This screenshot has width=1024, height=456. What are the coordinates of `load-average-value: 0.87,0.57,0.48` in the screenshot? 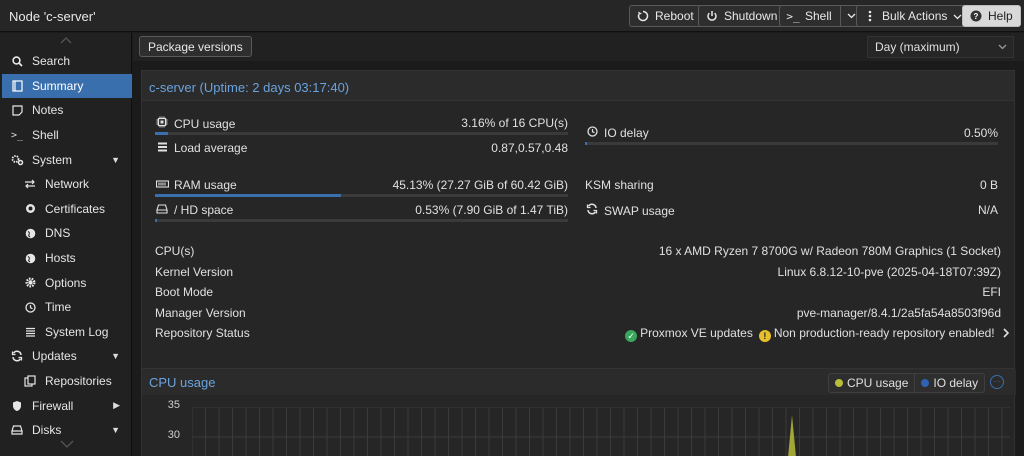 It's located at (529, 148).